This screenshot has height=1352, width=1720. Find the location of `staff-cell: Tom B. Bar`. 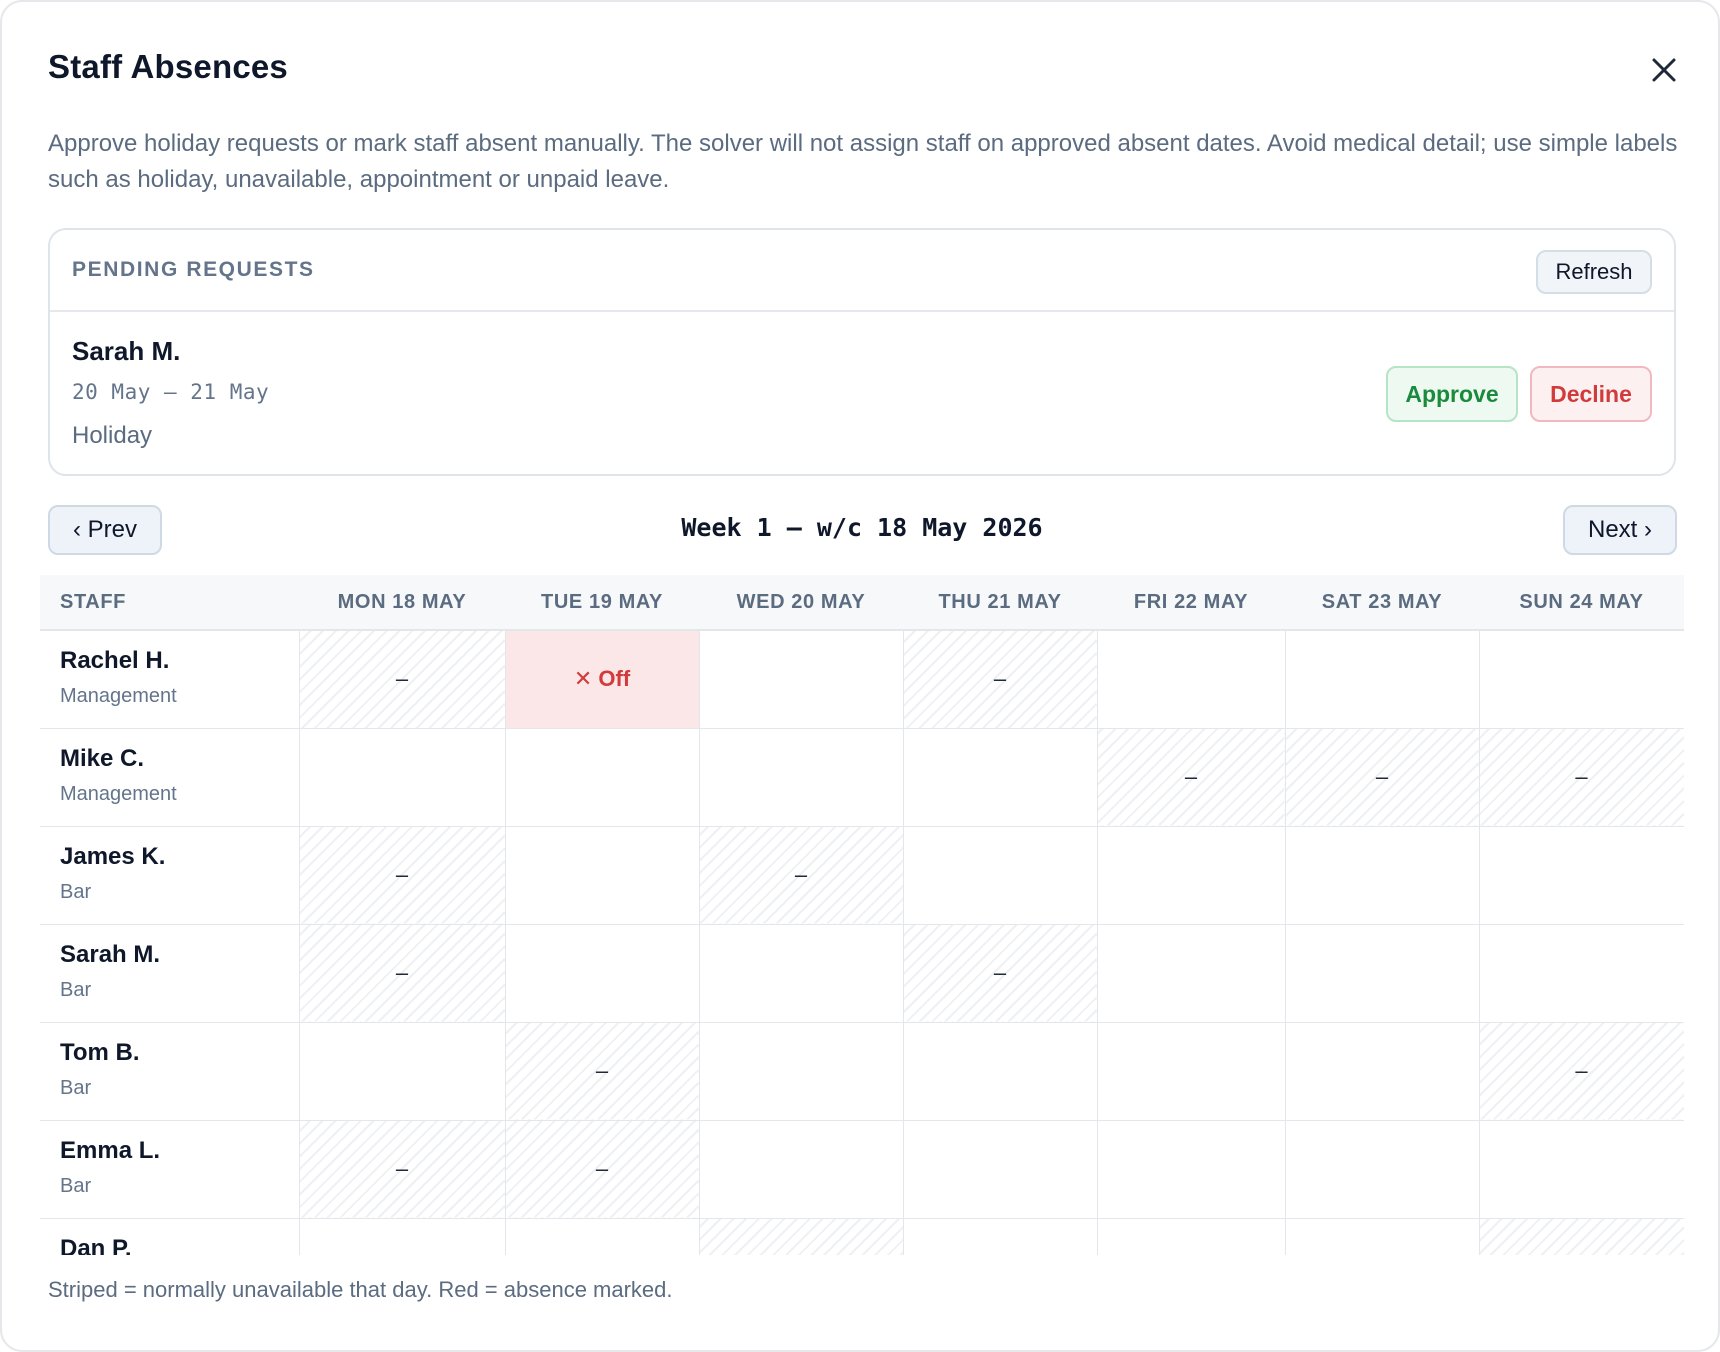

staff-cell: Tom B. Bar is located at coordinates (170, 1071).